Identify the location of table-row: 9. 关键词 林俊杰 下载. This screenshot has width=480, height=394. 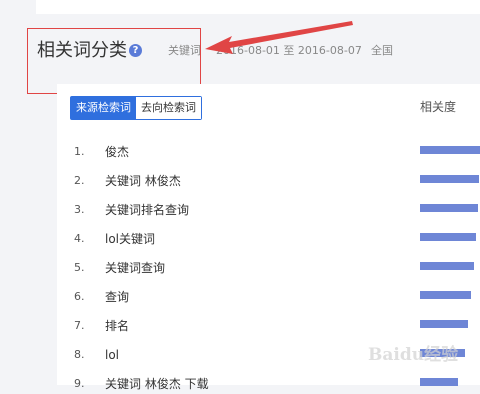
(240, 384).